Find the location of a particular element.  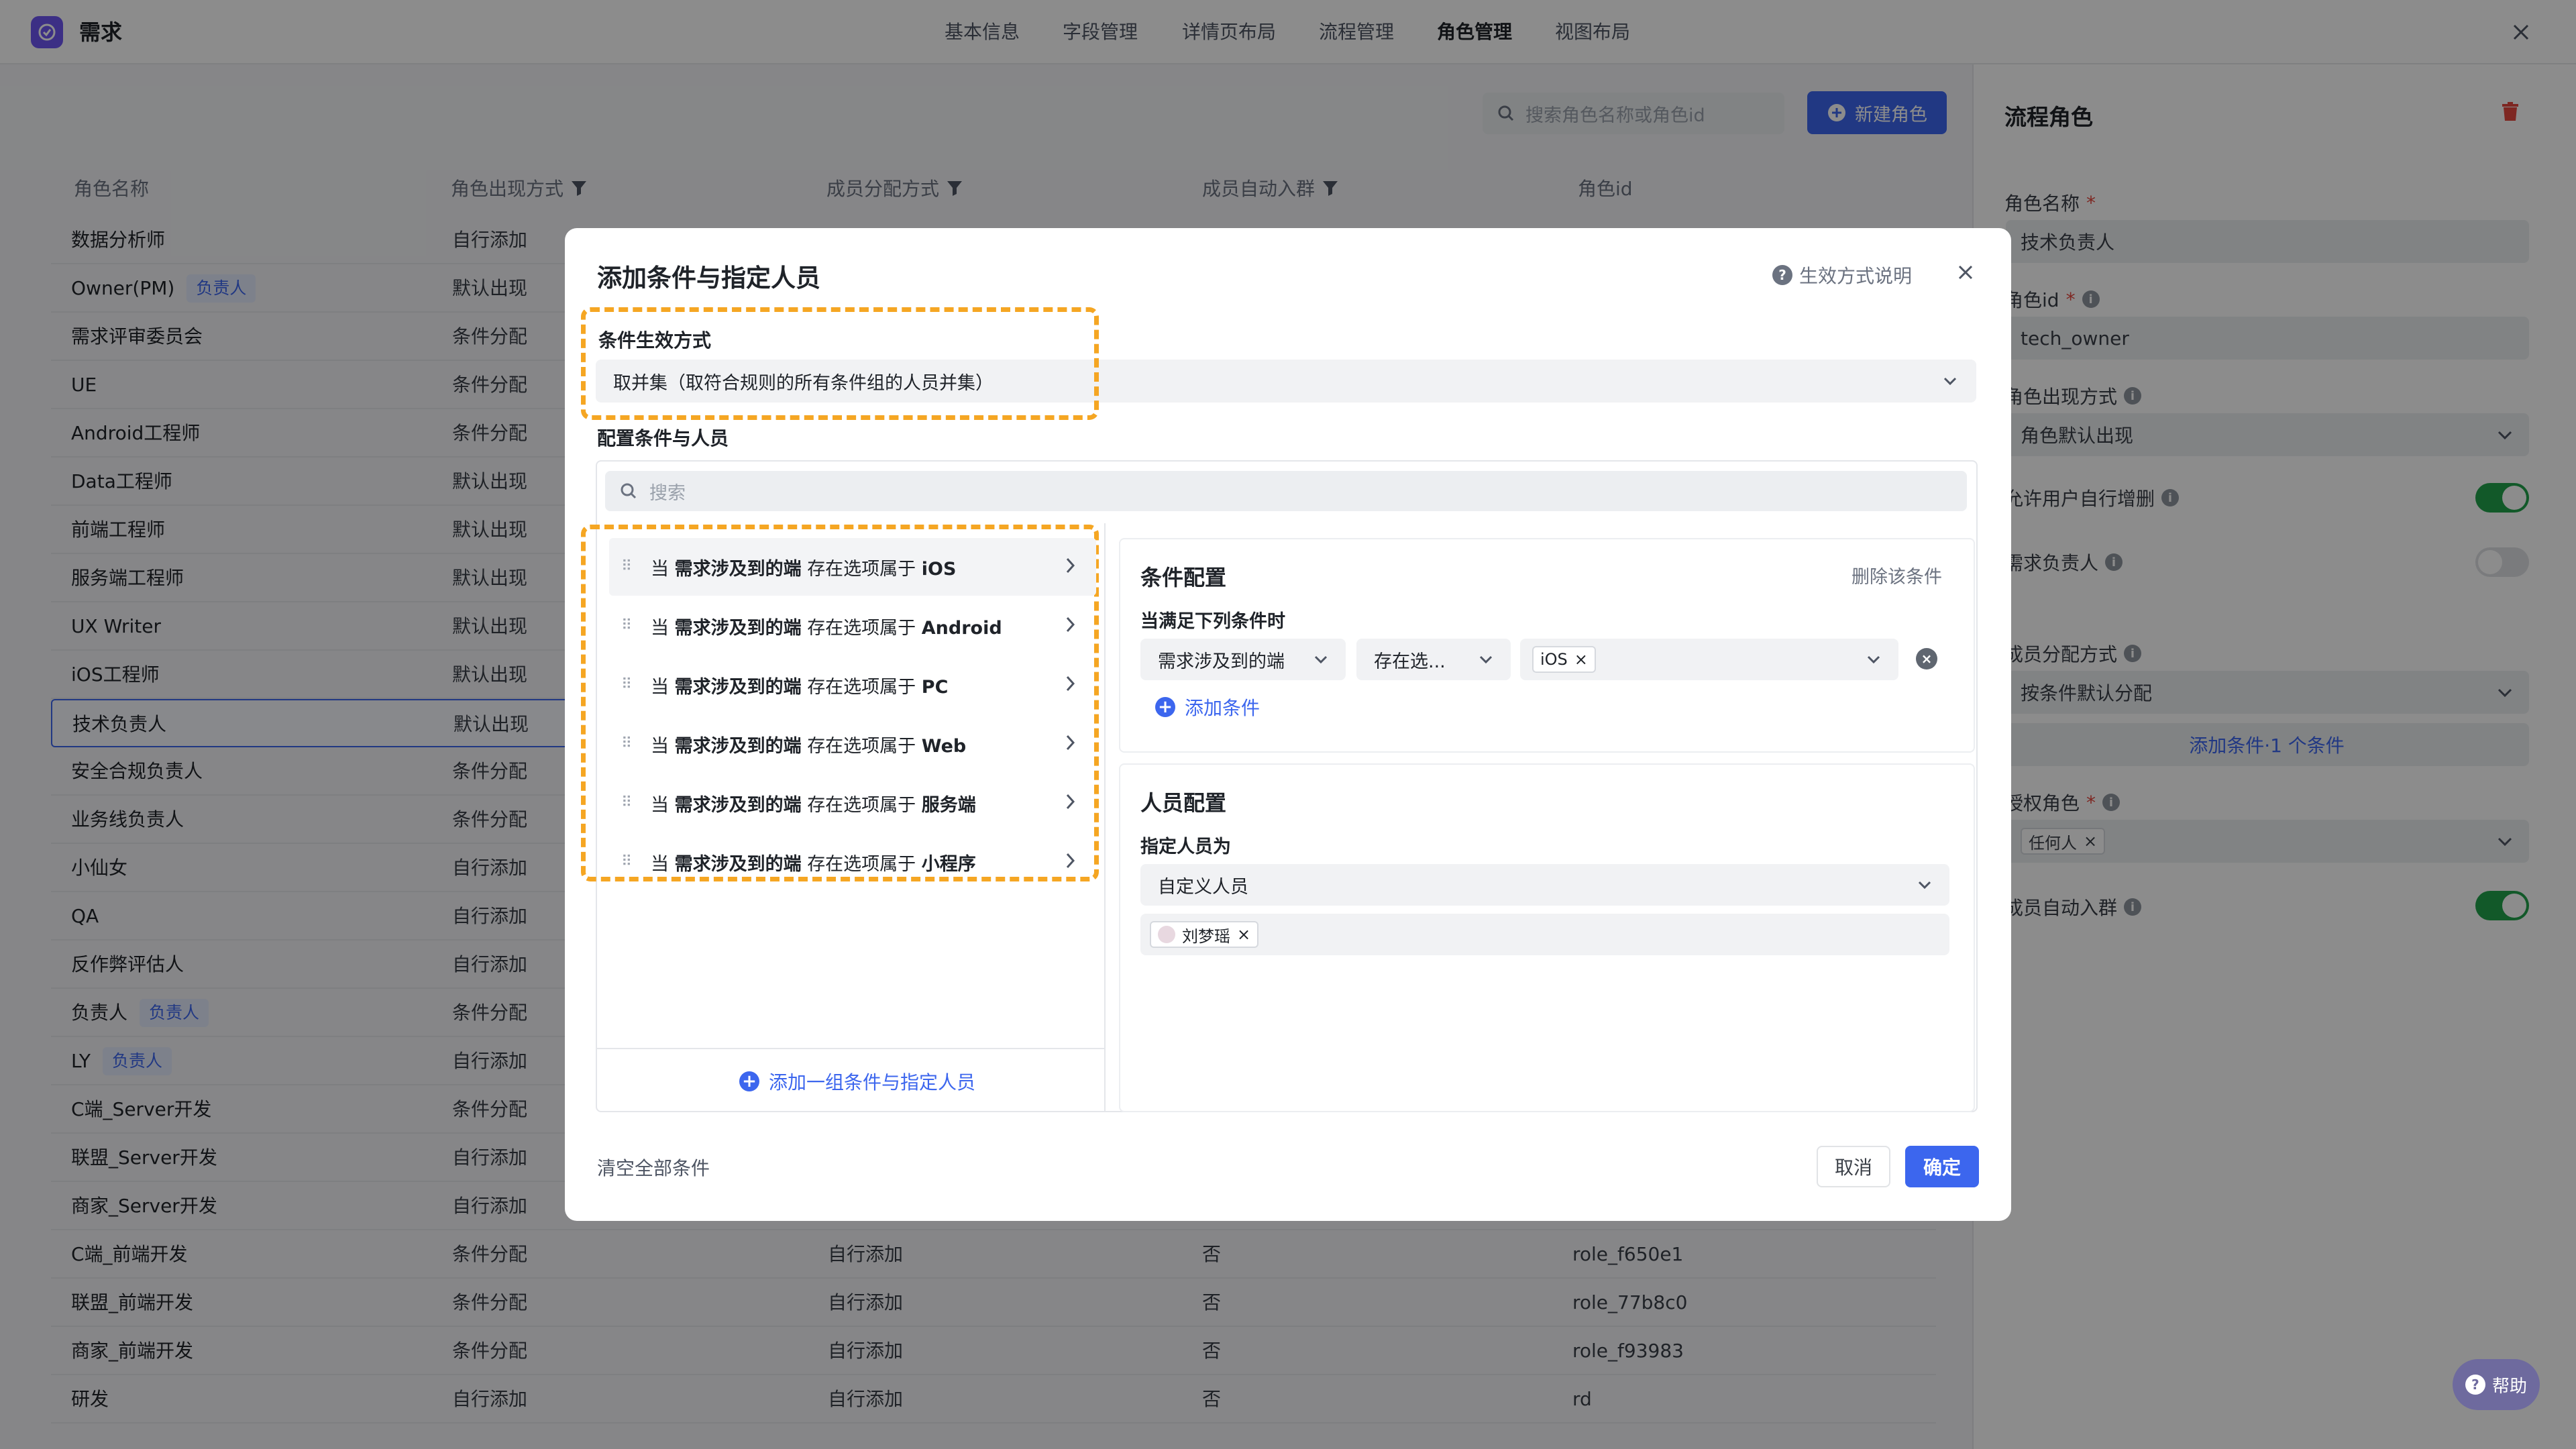

condition-item: ⠿ 当 需求涉及到的端 存在选项属于 服务端 is located at coordinates (852, 803).